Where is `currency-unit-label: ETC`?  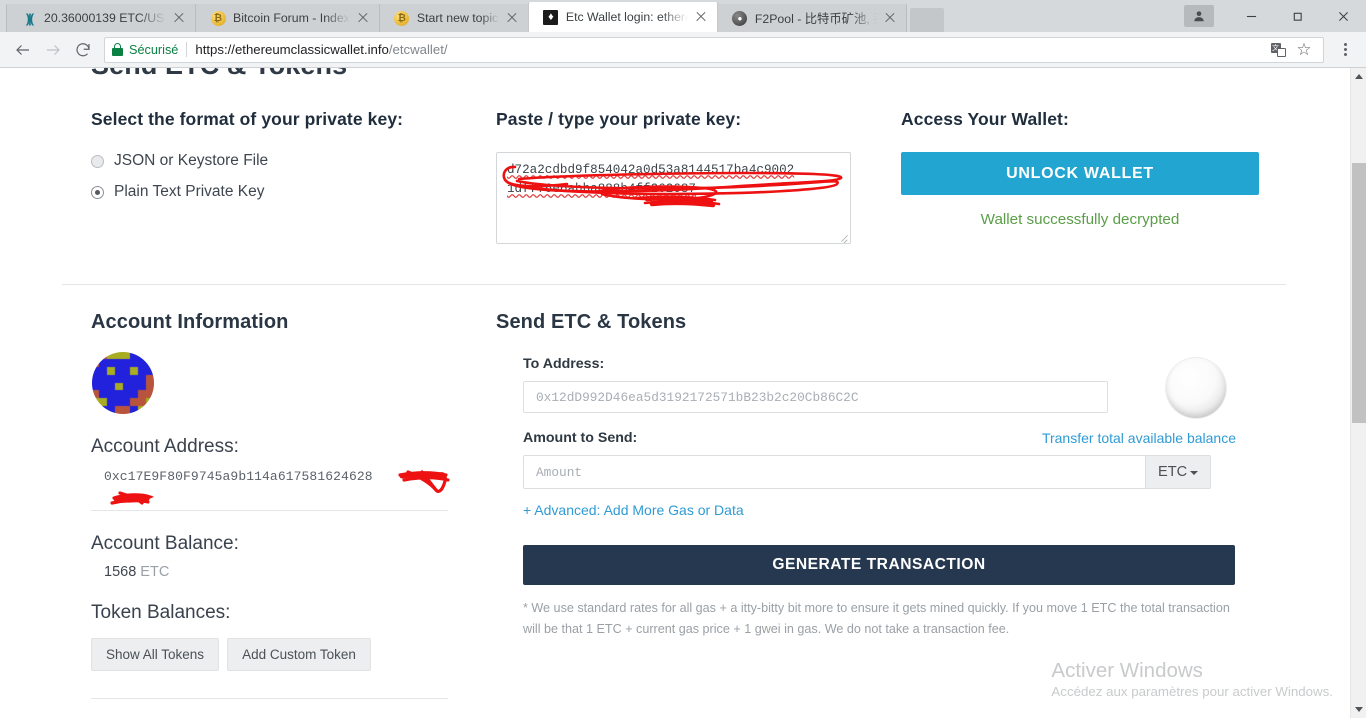 currency-unit-label: ETC is located at coordinates (1172, 472).